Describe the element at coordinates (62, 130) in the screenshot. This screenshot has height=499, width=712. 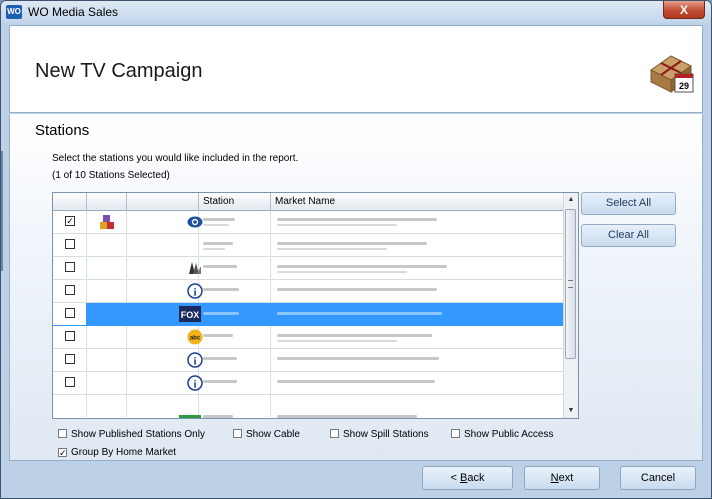
I see `section-title: Stations` at that location.